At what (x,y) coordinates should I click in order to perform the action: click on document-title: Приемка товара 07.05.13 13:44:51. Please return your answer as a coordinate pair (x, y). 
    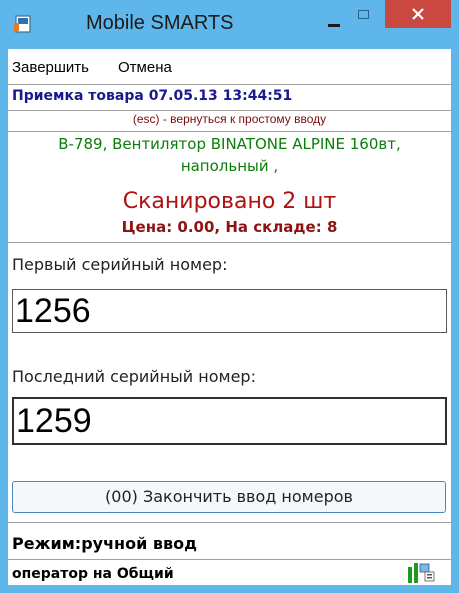
    Looking at the image, I should click on (152, 96).